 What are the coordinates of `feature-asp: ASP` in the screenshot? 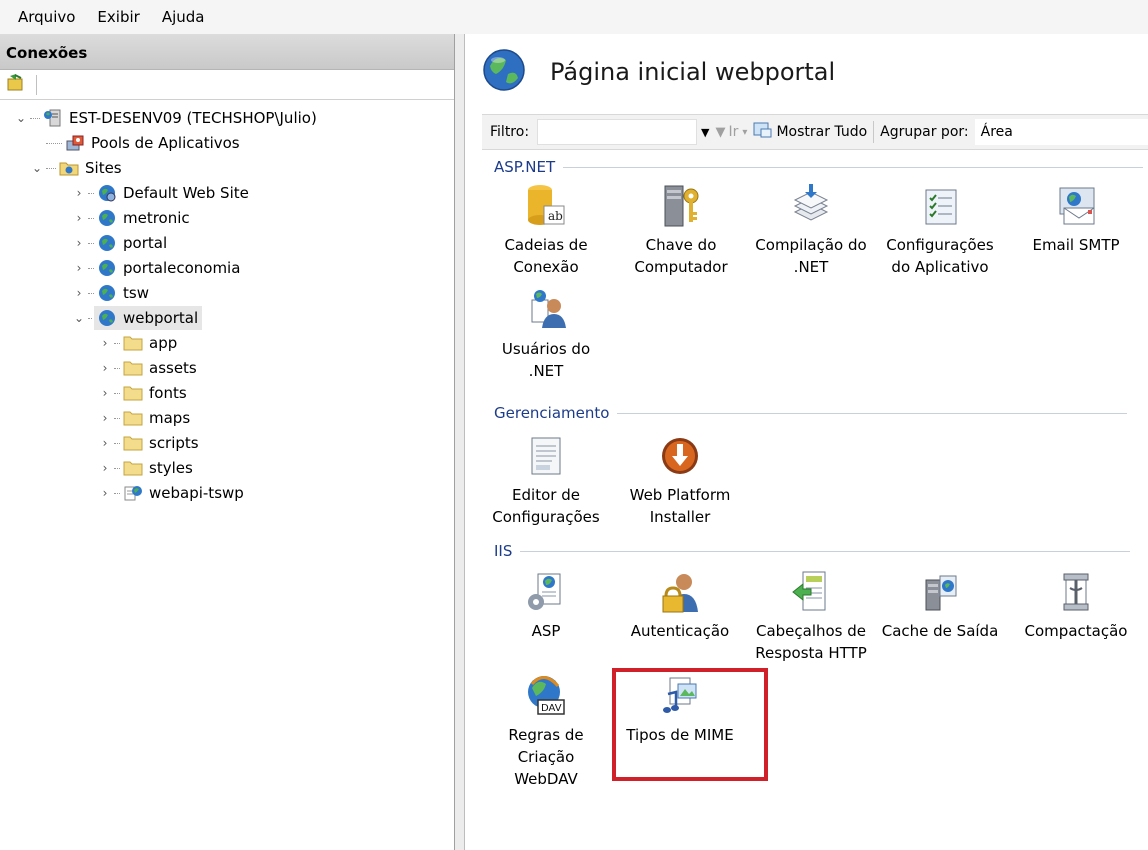 It's located at (546, 605).